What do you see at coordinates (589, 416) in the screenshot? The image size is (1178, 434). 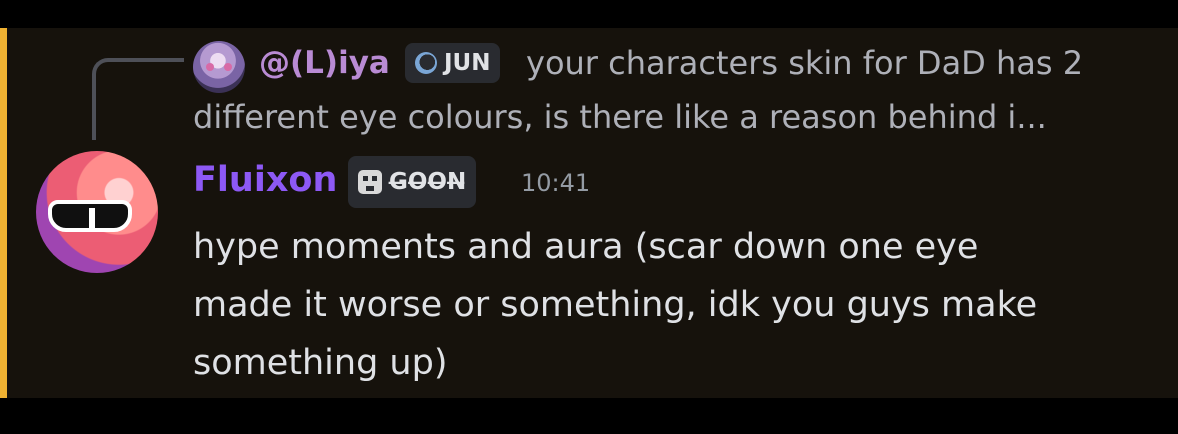 I see `bottom-black-band` at bounding box center [589, 416].